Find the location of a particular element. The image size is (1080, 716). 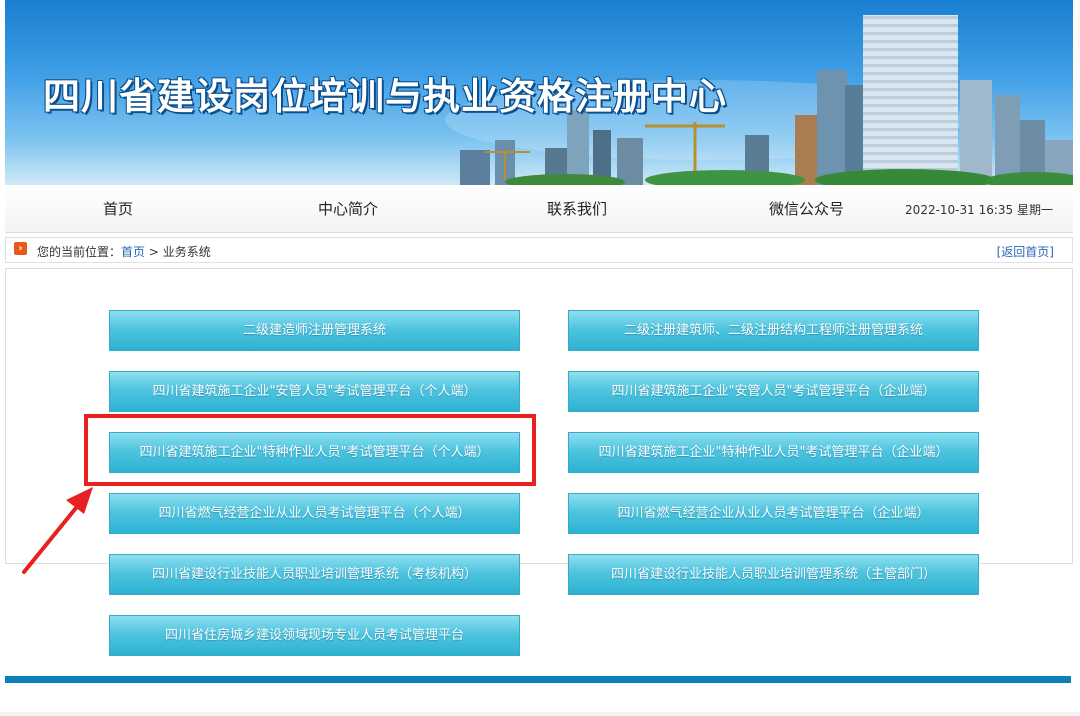

nav-item-about: 中心简介 is located at coordinates (348, 209).